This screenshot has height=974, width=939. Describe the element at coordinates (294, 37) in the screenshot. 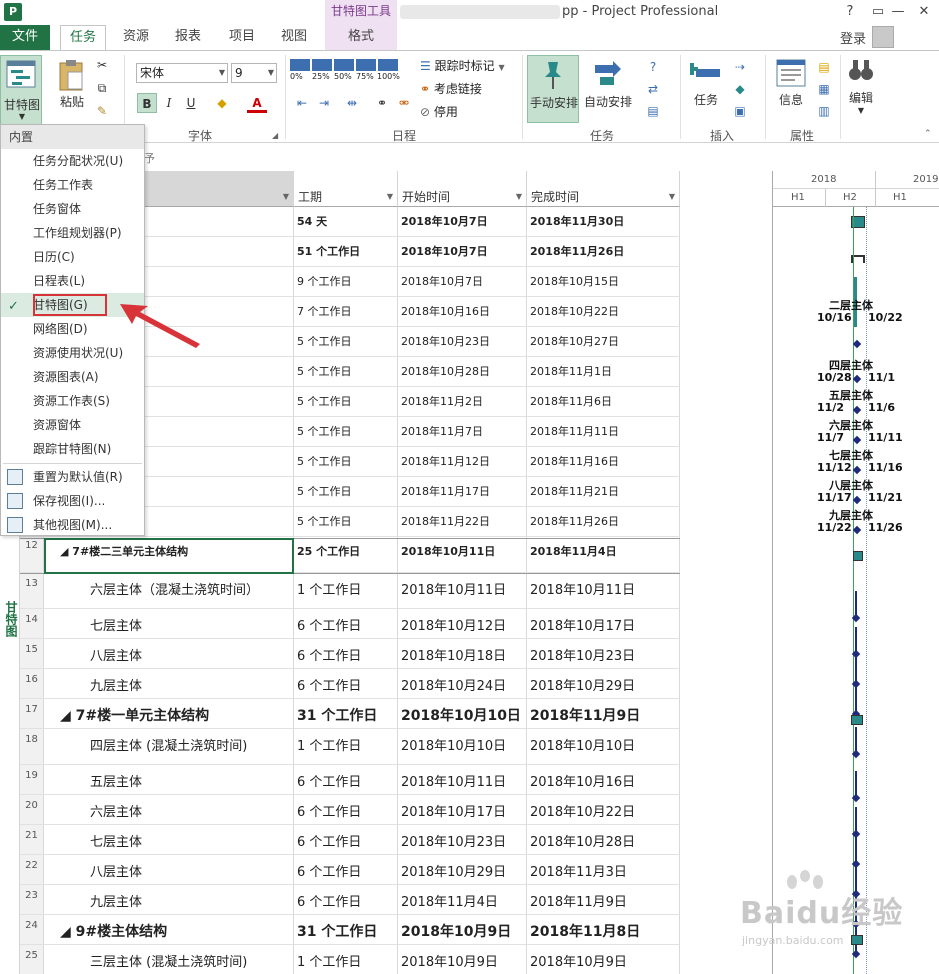

I see `tab-view: 视图` at that location.